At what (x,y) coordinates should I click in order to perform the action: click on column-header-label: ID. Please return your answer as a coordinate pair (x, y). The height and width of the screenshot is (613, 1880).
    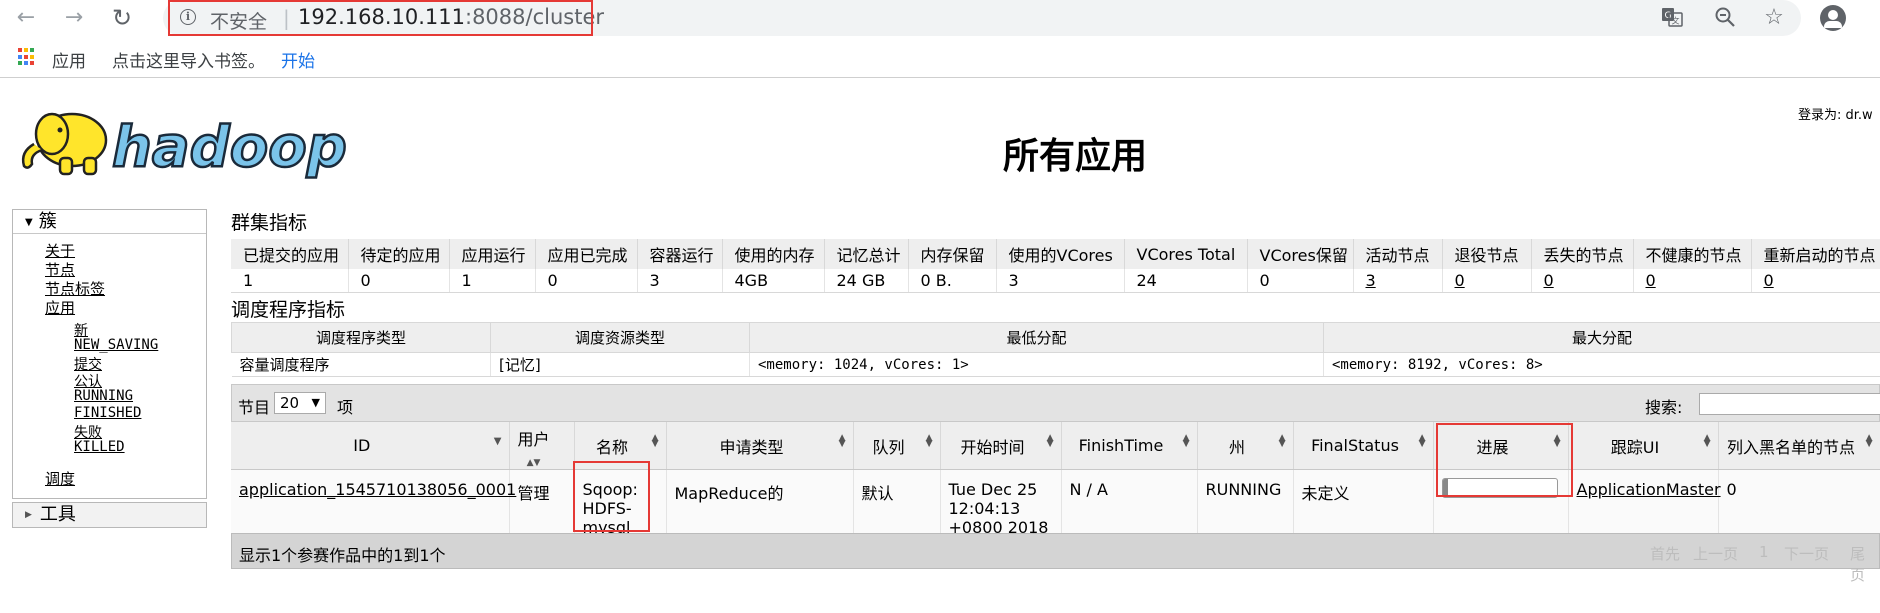
    Looking at the image, I should click on (362, 445).